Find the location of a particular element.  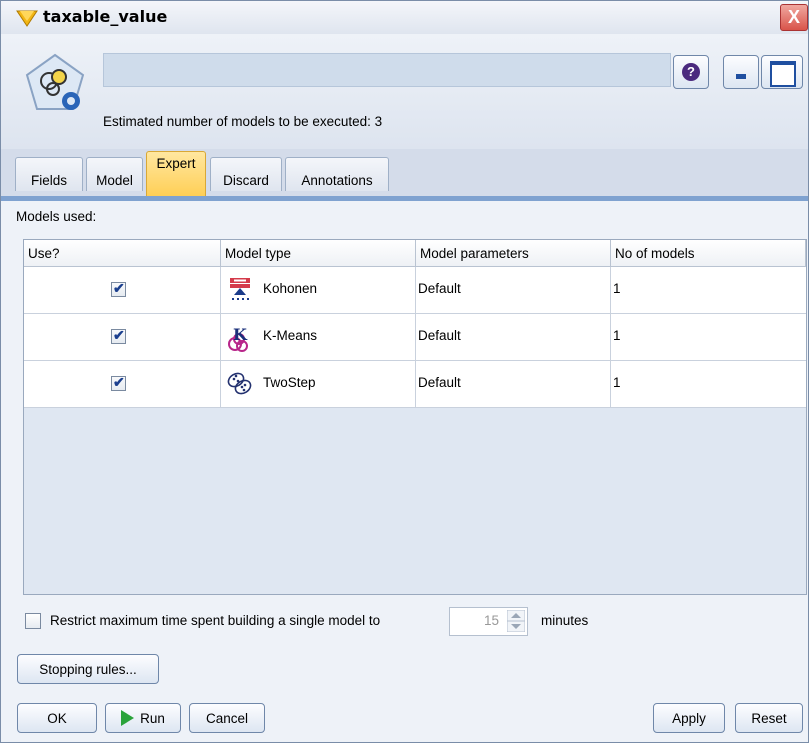

kmeans-icon: K is located at coordinates (238, 338).